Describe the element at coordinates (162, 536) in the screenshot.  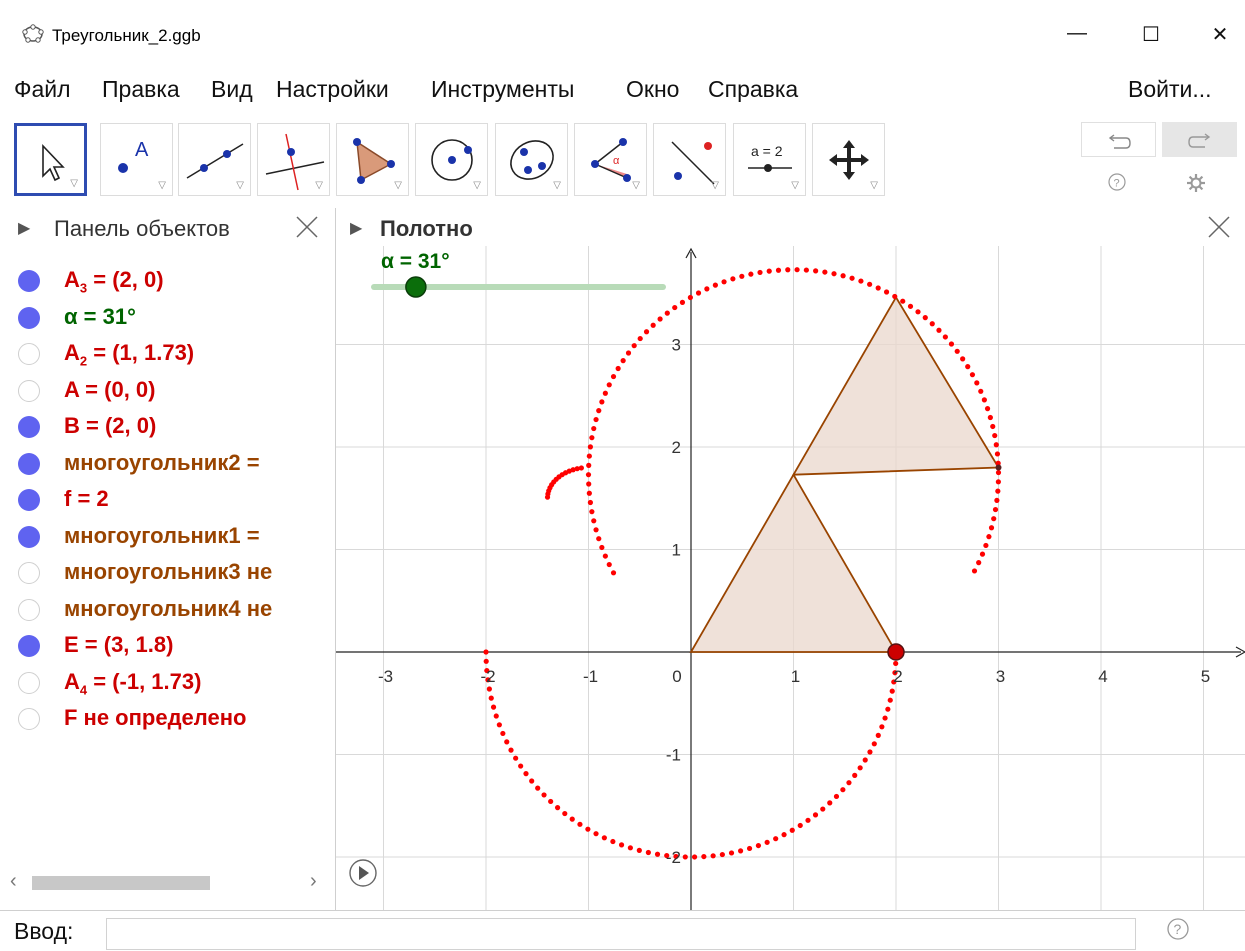
I see `algebra-item-text: многоугольник1 =` at that location.